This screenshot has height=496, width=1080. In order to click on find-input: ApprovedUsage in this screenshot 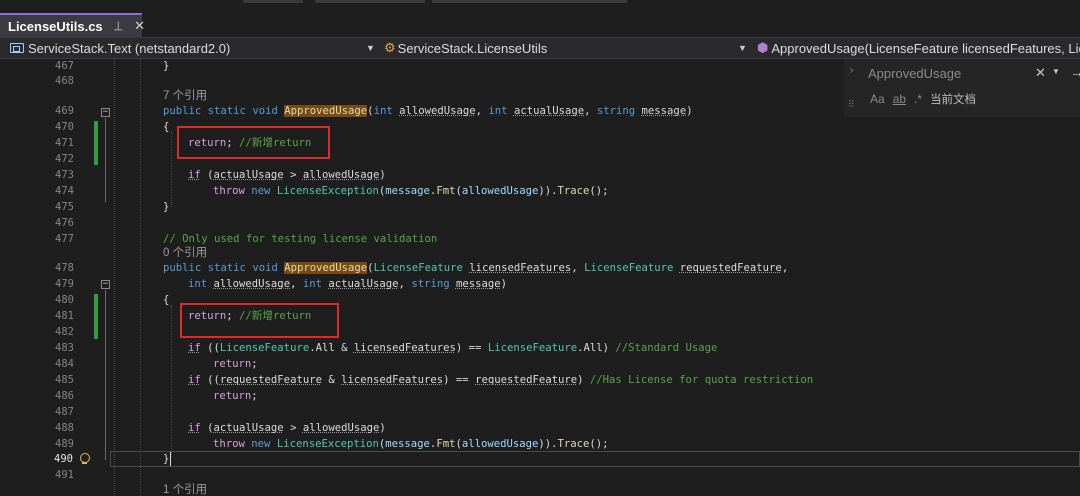, I will do `click(950, 74)`.